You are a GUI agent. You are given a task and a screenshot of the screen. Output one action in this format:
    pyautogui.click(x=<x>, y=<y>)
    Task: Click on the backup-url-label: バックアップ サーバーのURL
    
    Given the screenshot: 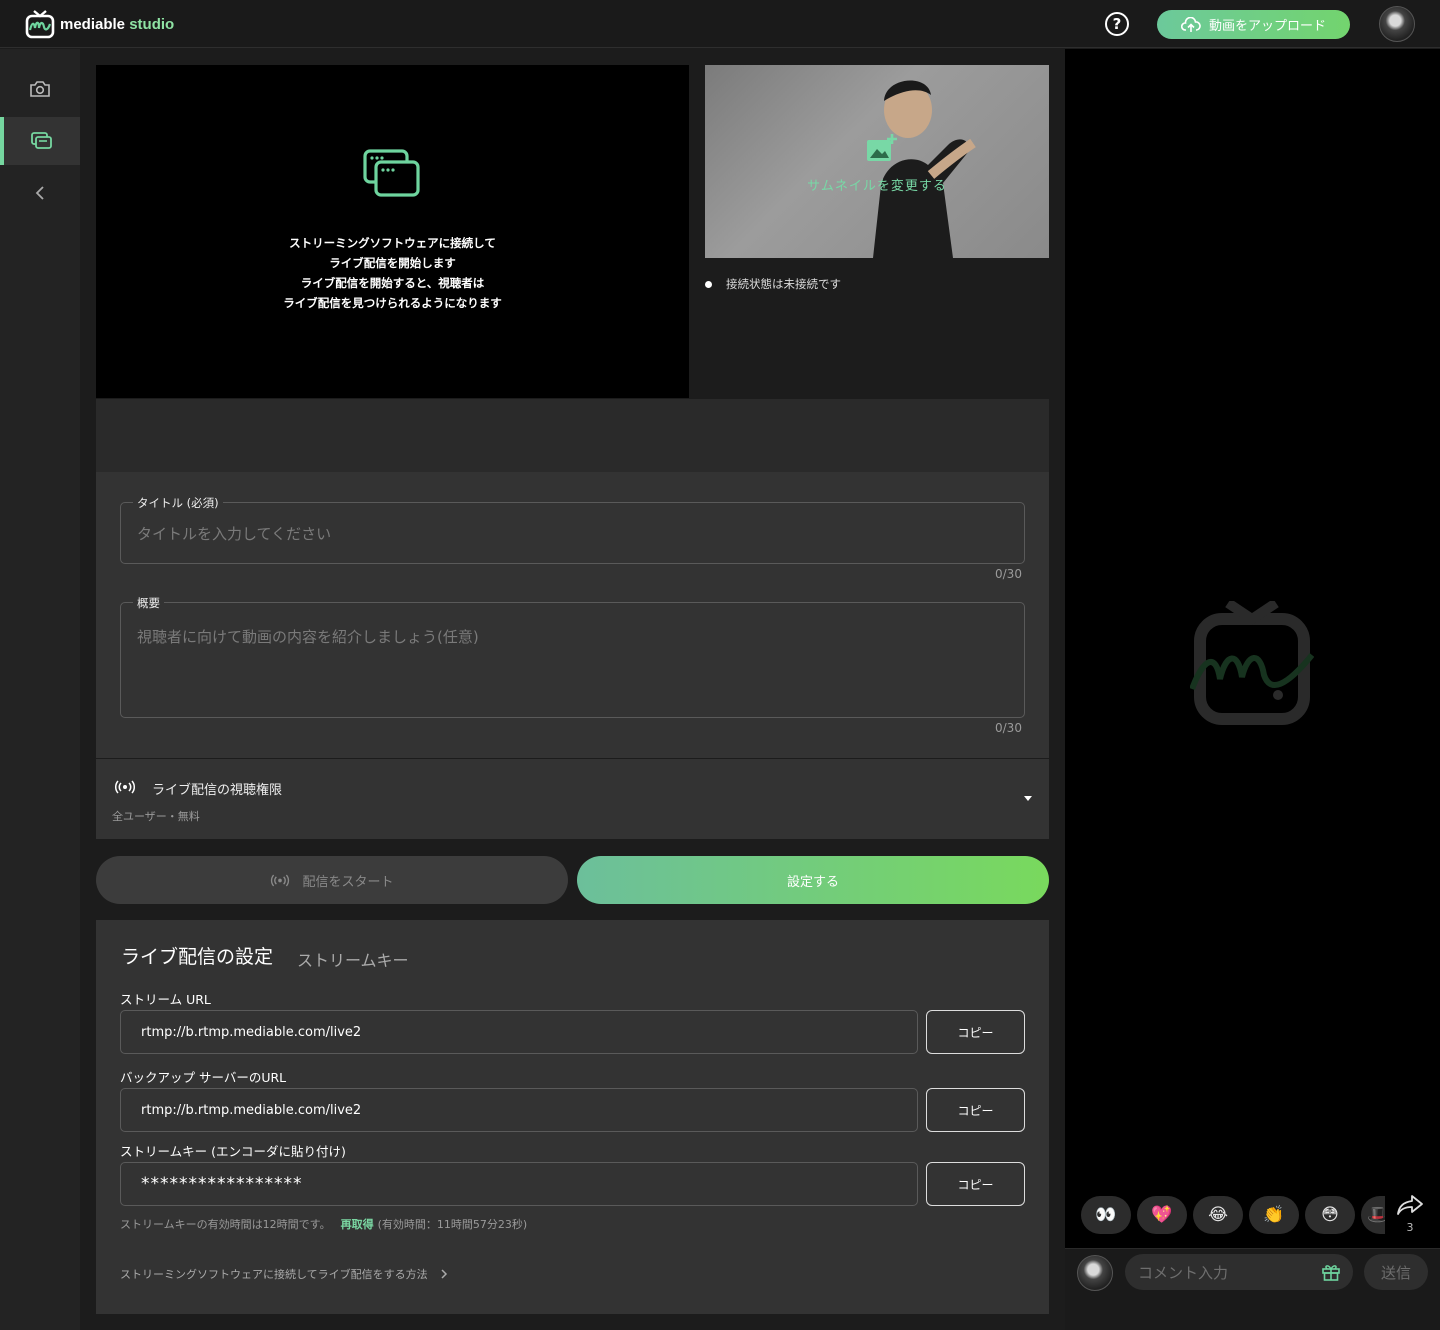 What is the action you would take?
    pyautogui.click(x=203, y=1077)
    